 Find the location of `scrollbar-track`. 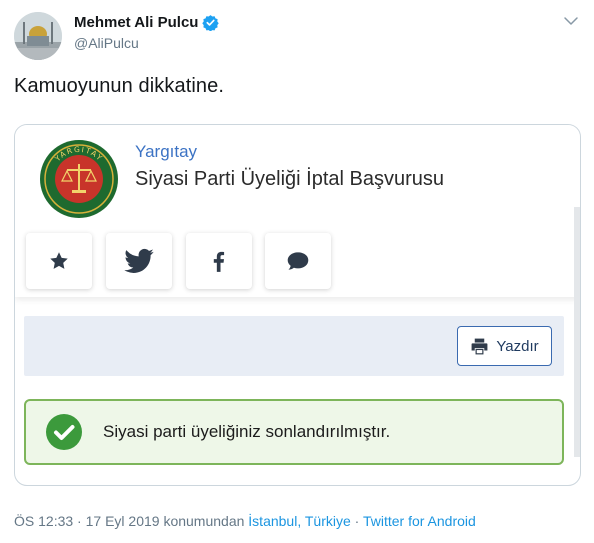

scrollbar-track is located at coordinates (577, 332).